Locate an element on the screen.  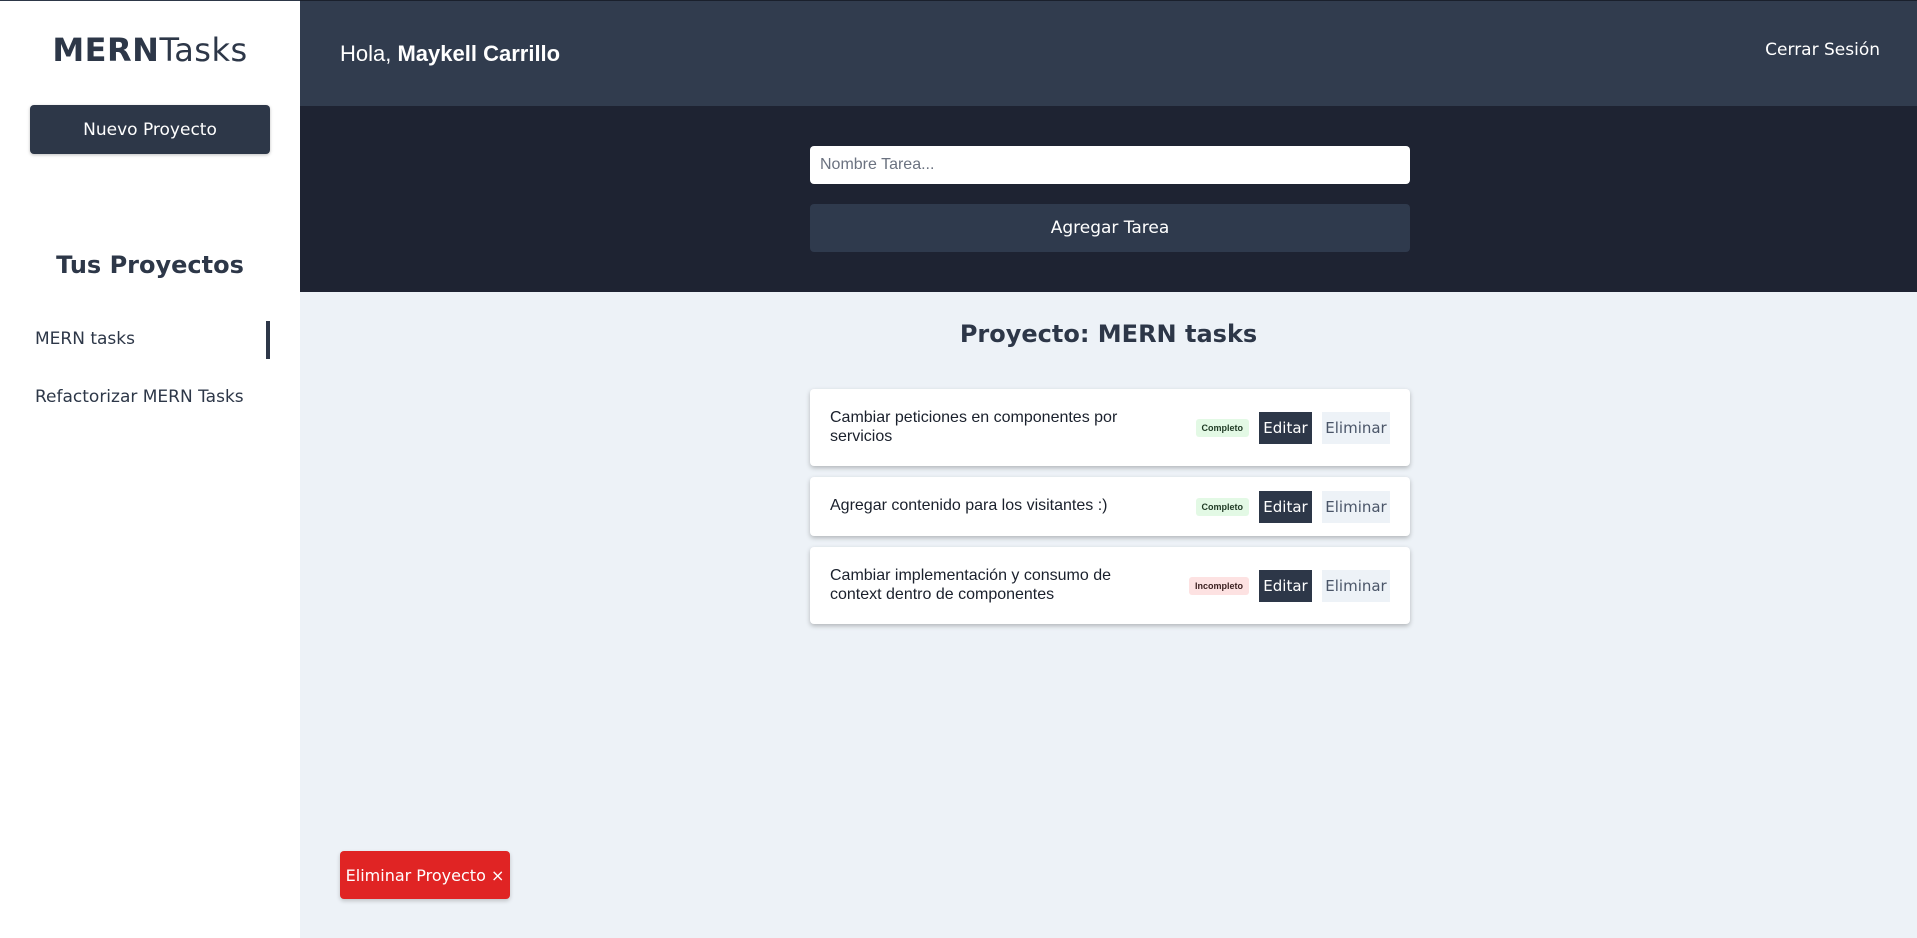
logo-light-text: Tasks is located at coordinates (203, 50).